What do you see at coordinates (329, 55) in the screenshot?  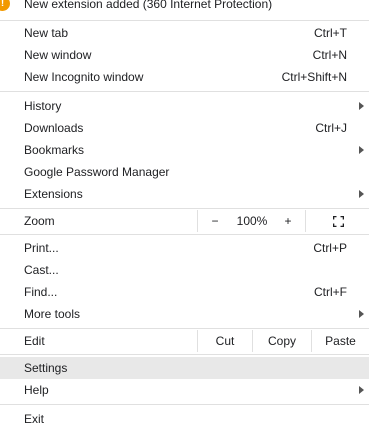 I see `shortcut-label: Ctrl+N` at bounding box center [329, 55].